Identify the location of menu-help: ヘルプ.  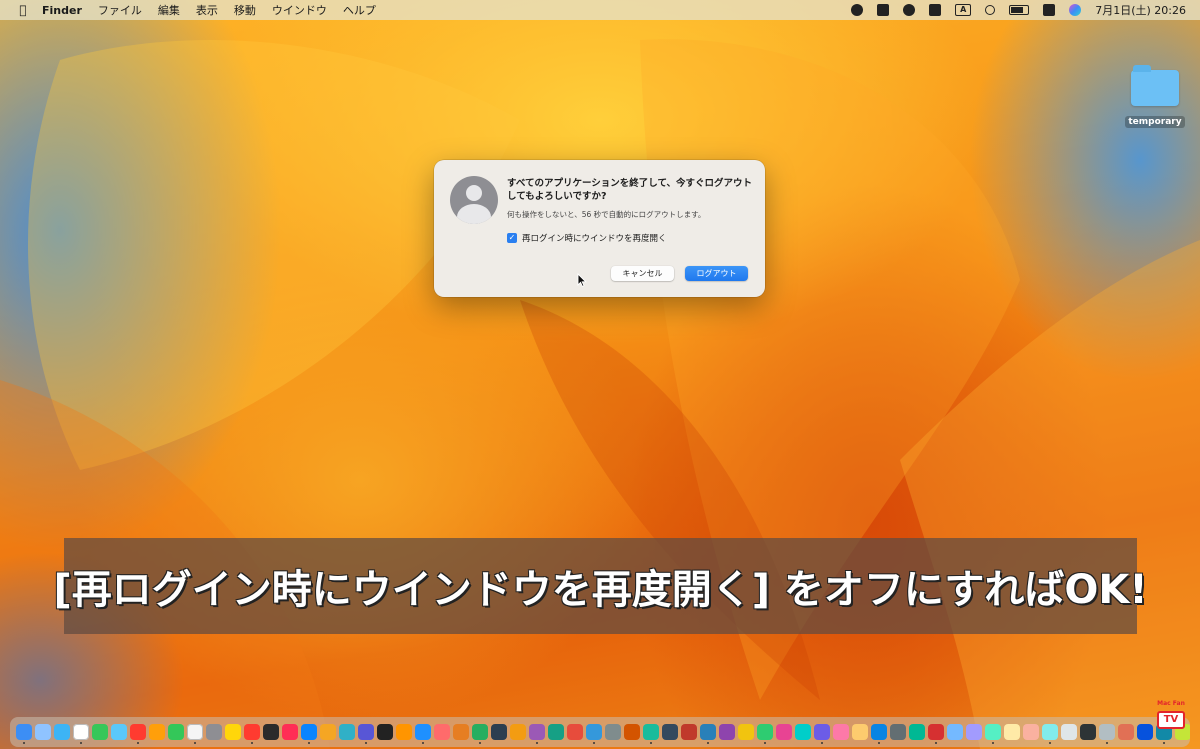
(359, 10).